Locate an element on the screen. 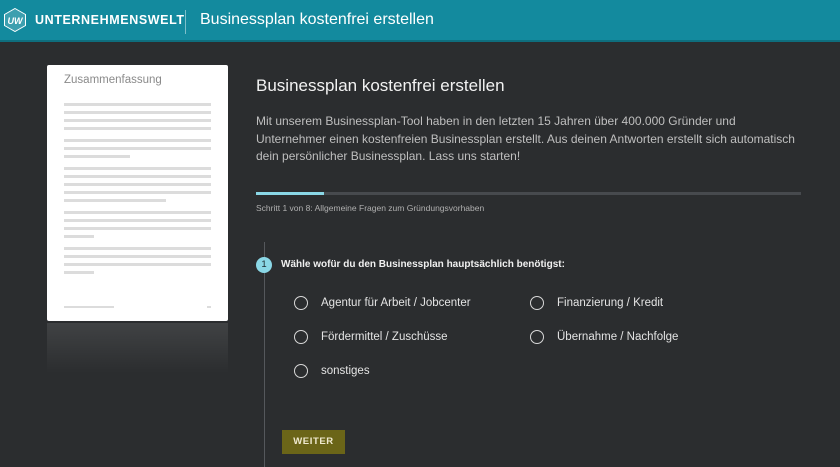  logo-icon: UW is located at coordinates (15, 20).